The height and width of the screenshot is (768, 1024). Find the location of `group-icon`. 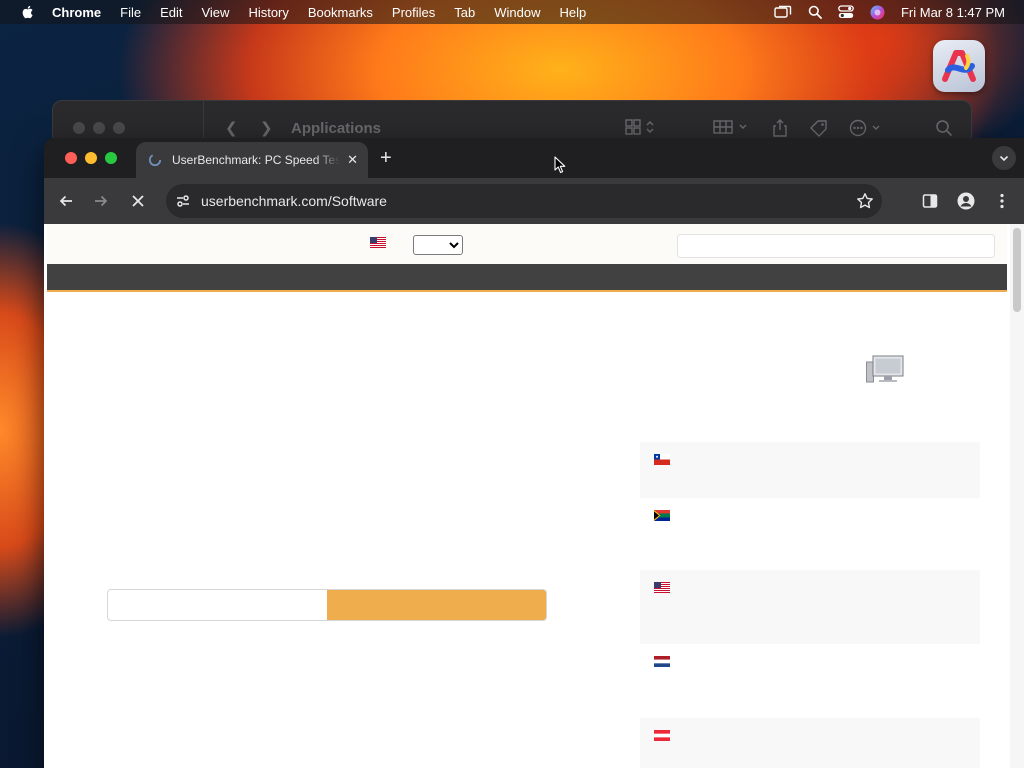

group-icon is located at coordinates (731, 129).